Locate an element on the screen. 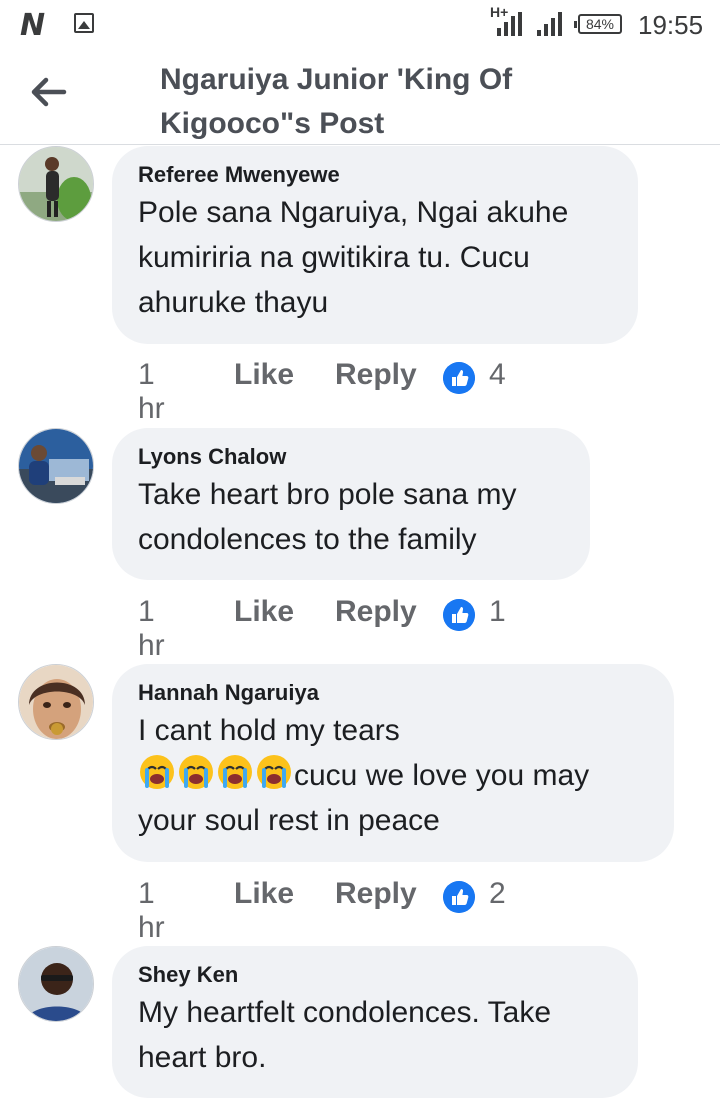 This screenshot has height=1116, width=720. comment-author: Shey Ken is located at coordinates (375, 975).